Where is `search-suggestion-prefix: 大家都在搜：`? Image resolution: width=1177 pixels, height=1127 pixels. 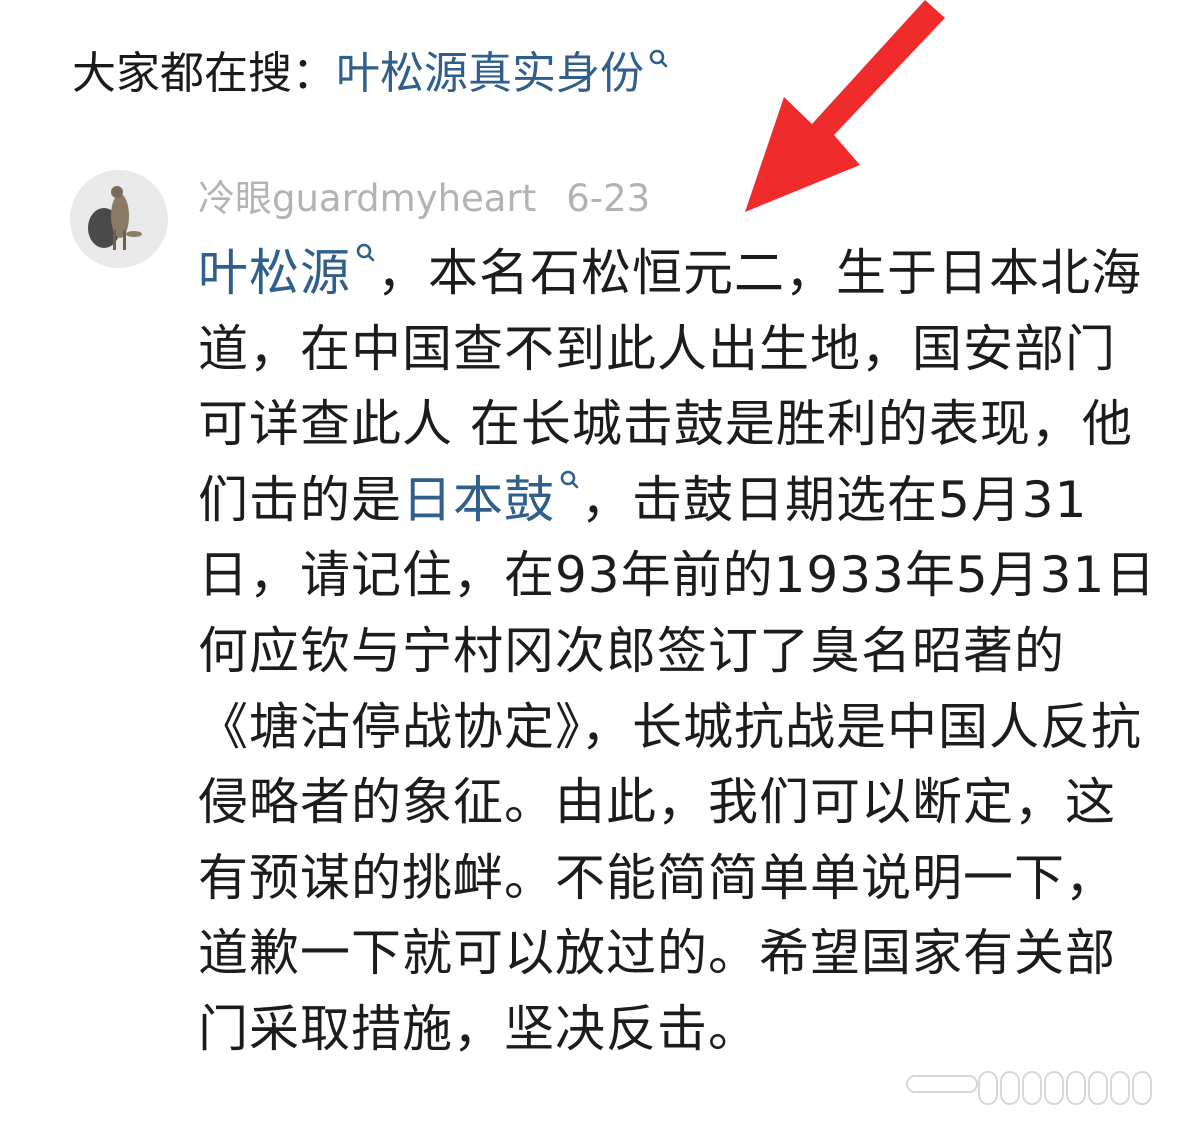 search-suggestion-prefix: 大家都在搜： is located at coordinates (204, 73).